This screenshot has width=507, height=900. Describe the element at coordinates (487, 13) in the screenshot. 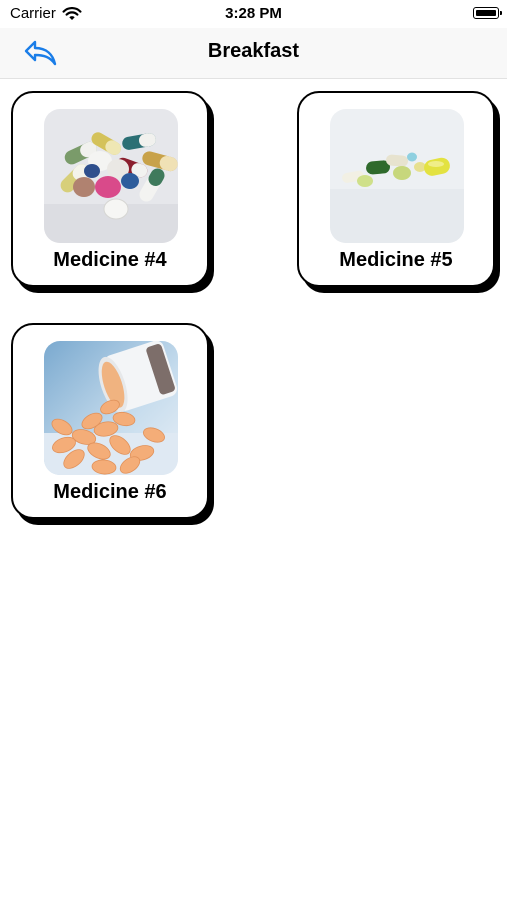

I see `battery-icon` at that location.